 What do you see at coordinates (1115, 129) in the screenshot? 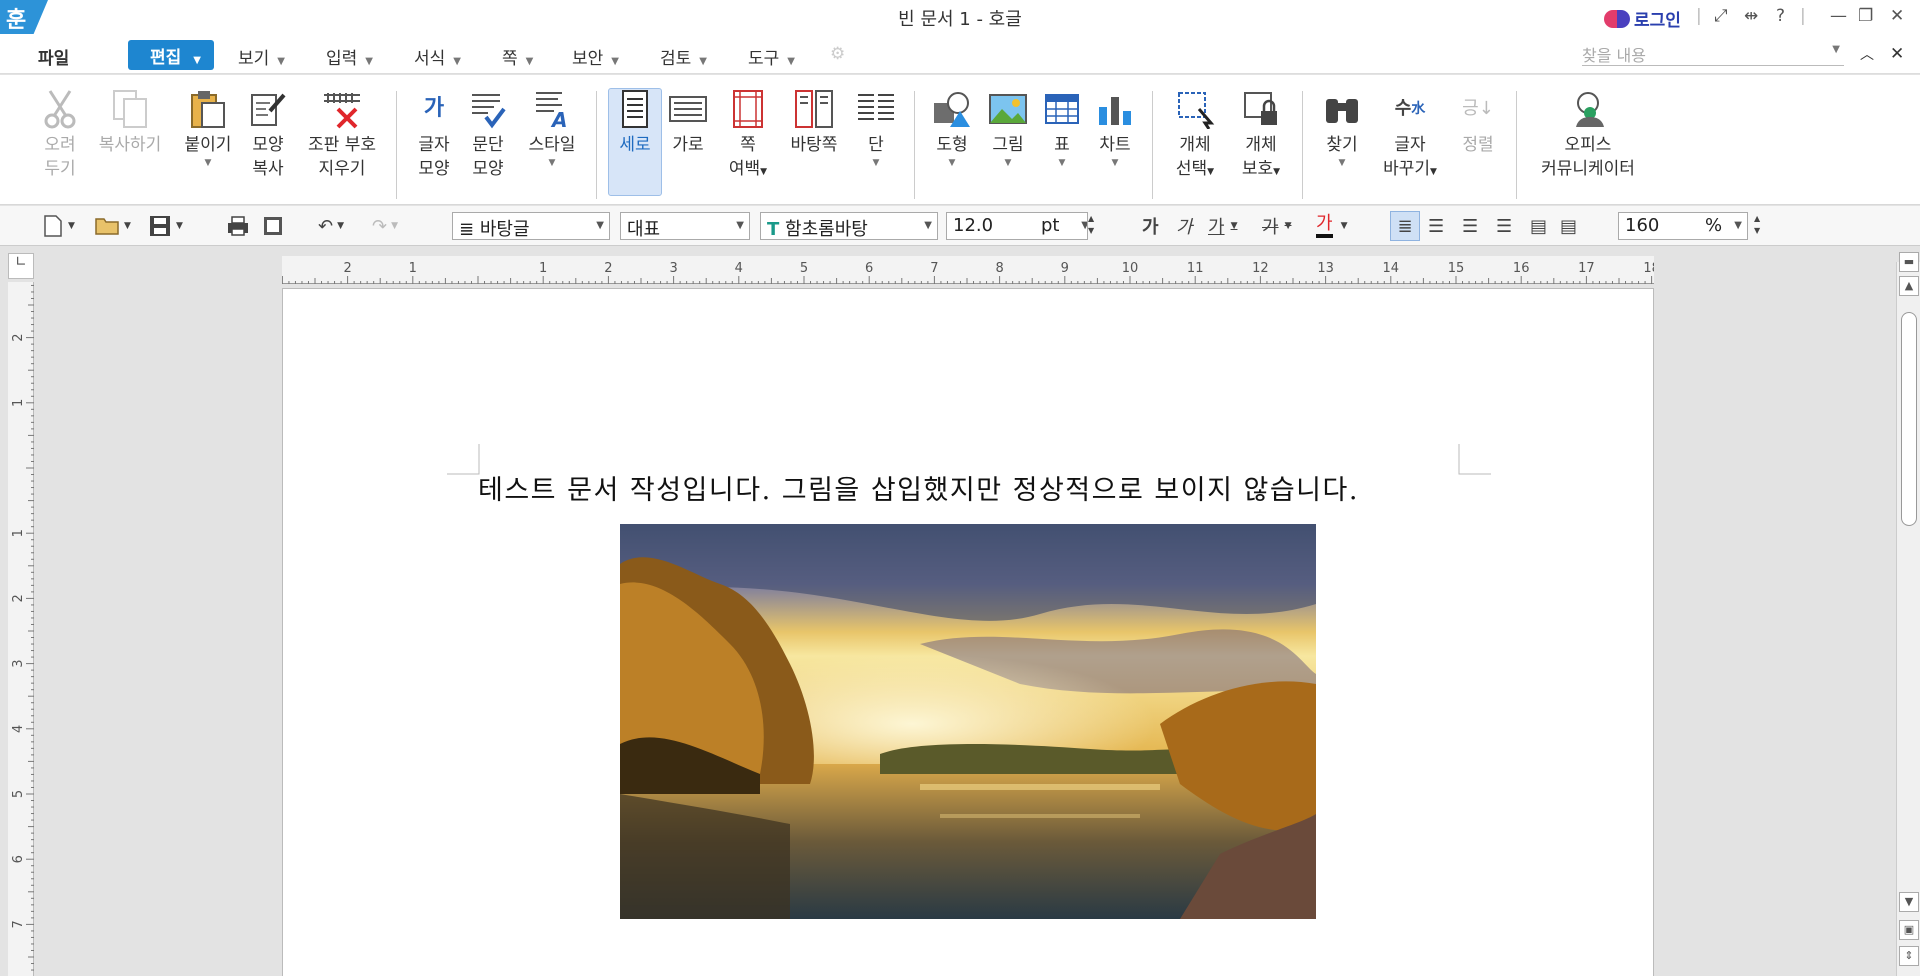
I see `chart-button: 차트 ▼` at bounding box center [1115, 129].